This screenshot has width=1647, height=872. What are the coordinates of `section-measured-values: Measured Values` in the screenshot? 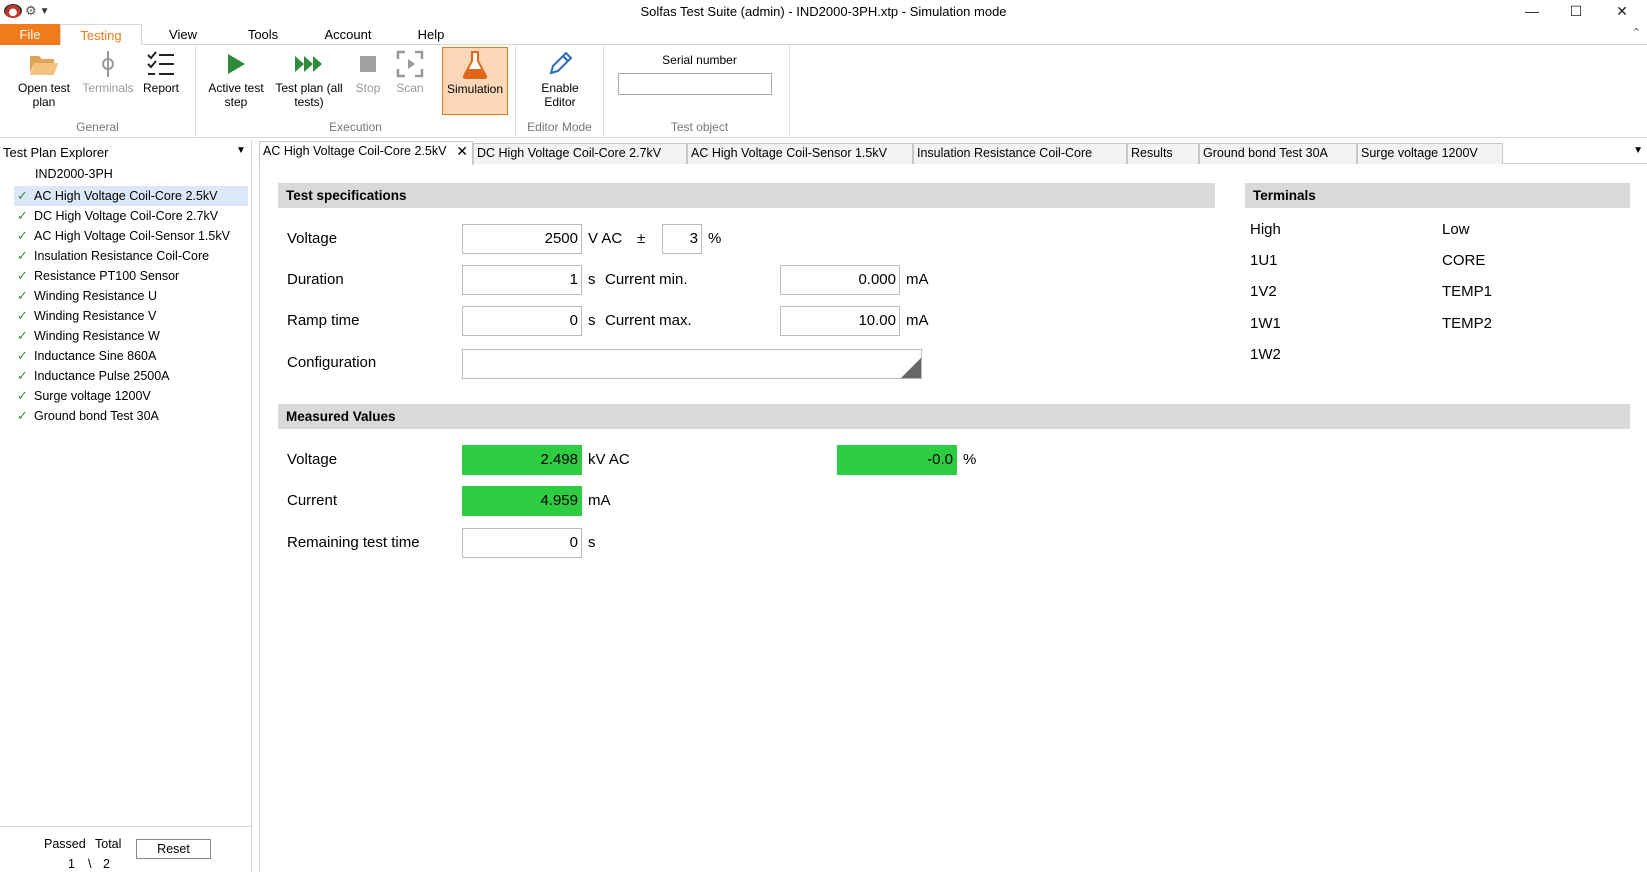 It's located at (954, 416).